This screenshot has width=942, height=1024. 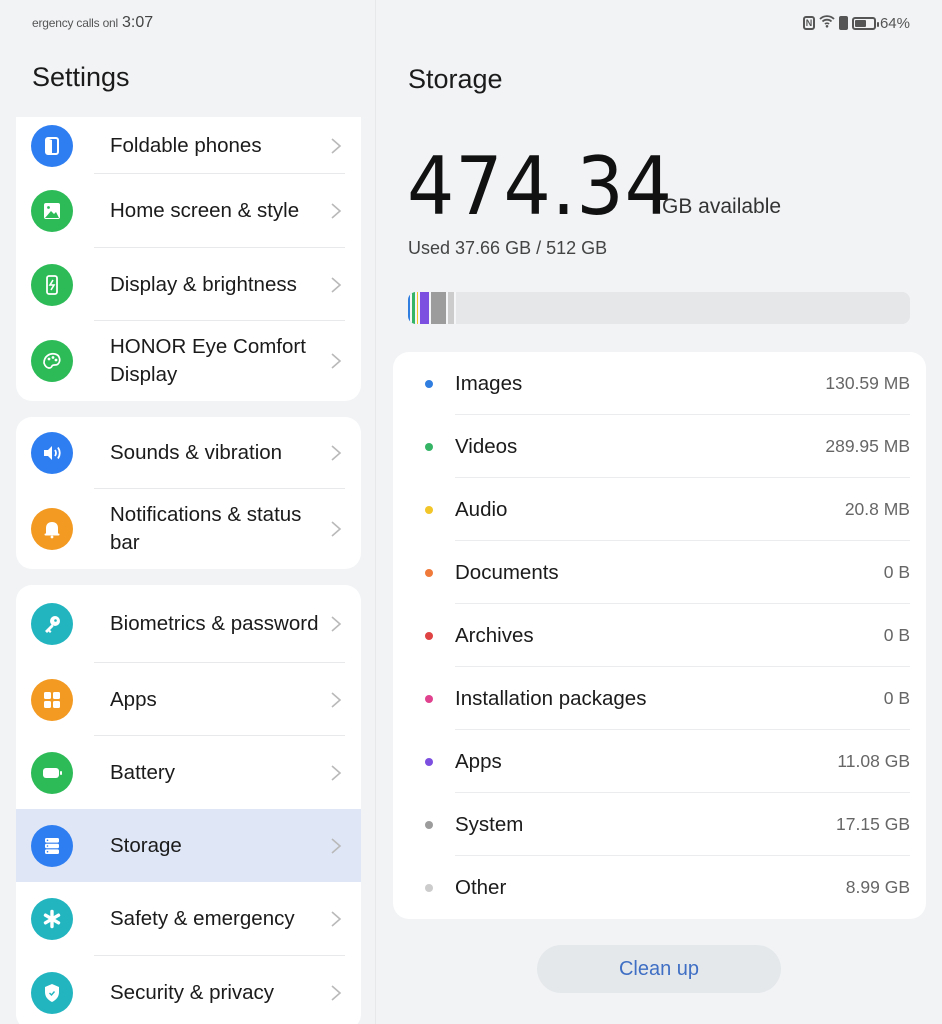 What do you see at coordinates (659, 446) in the screenshot?
I see `storage-category-videos: Videos 289.95 MB` at bounding box center [659, 446].